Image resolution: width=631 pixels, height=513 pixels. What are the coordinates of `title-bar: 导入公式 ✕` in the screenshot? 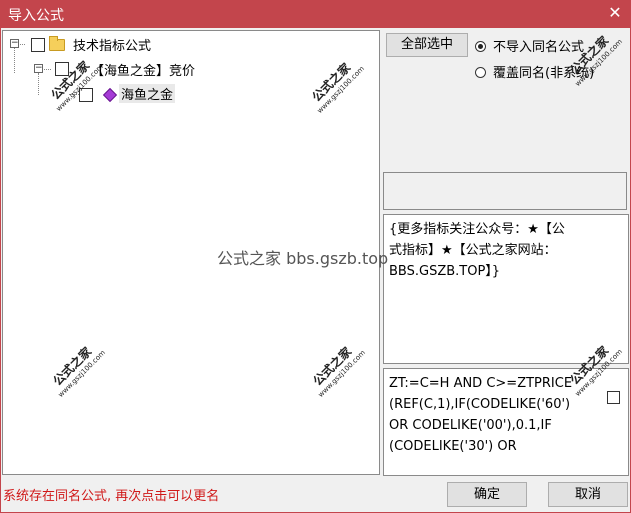 It's located at (315, 14).